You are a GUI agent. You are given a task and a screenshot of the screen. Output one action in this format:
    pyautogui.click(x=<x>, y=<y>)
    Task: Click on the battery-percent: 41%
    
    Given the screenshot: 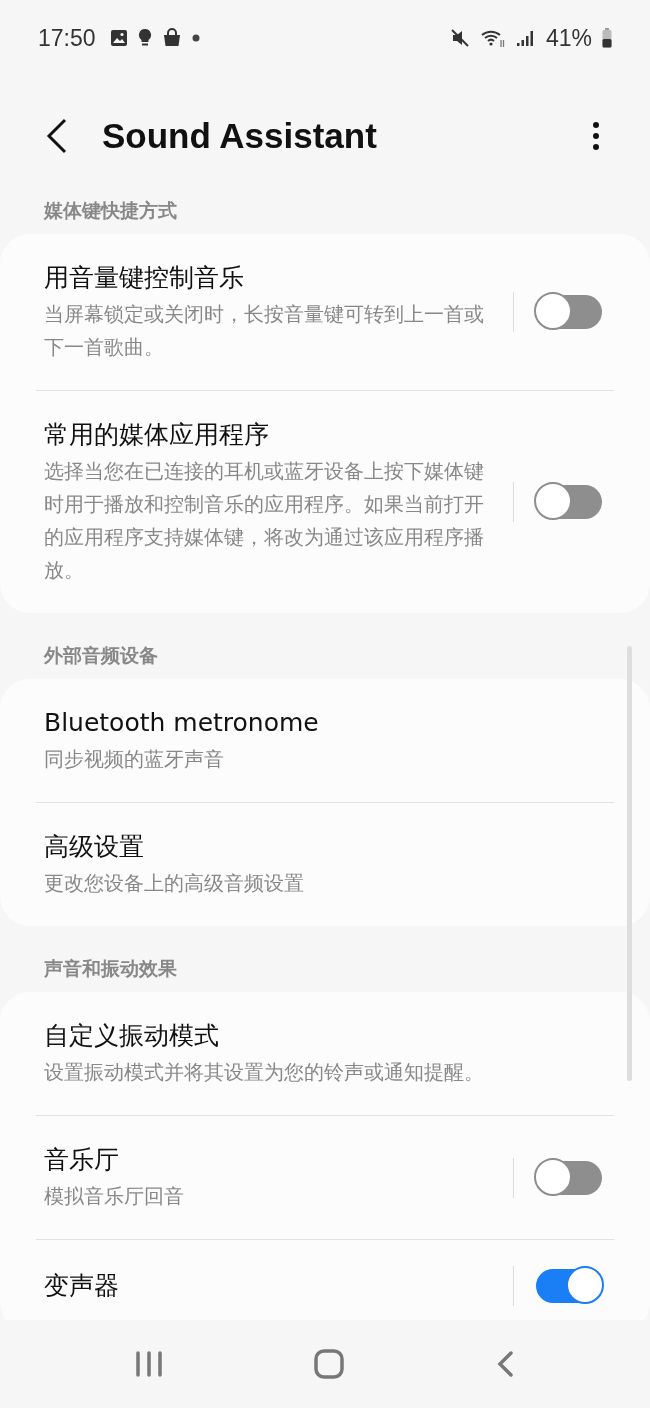 What is the action you would take?
    pyautogui.click(x=568, y=38)
    